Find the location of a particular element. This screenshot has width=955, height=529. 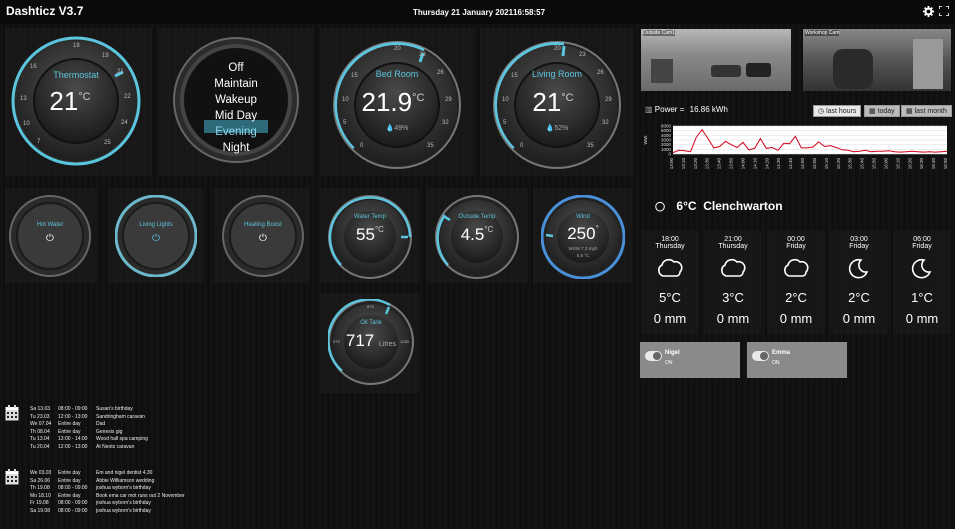

water-temp-label: Water Temp is located at coordinates (369, 217).